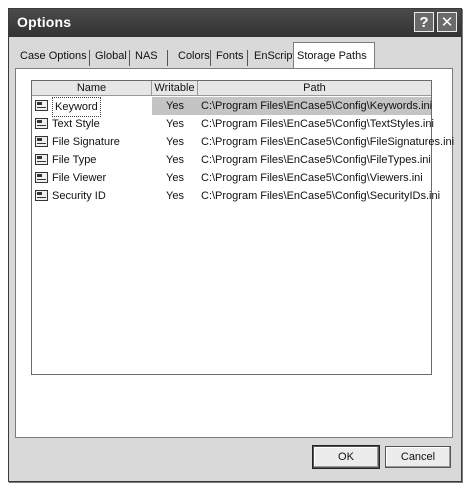  What do you see at coordinates (76, 107) in the screenshot?
I see `row-name: Keyword` at bounding box center [76, 107].